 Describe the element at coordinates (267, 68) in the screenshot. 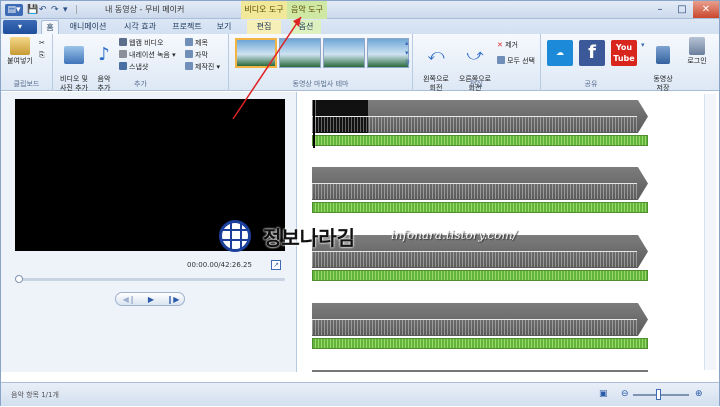

I see `annotation-arrow` at that location.